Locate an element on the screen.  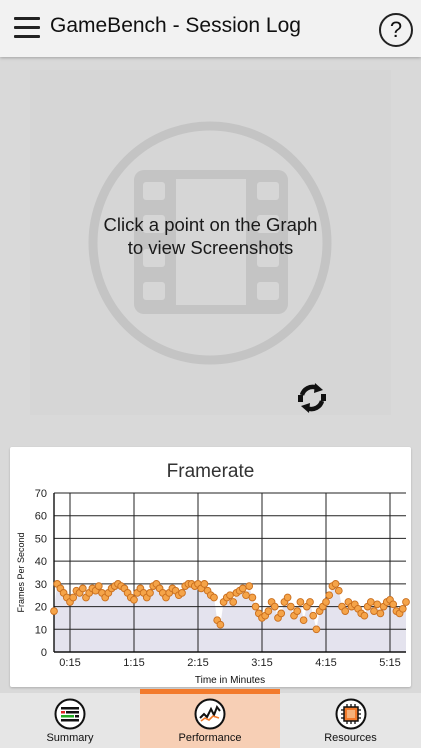
y-tick-label: 40 is located at coordinates (41, 562).